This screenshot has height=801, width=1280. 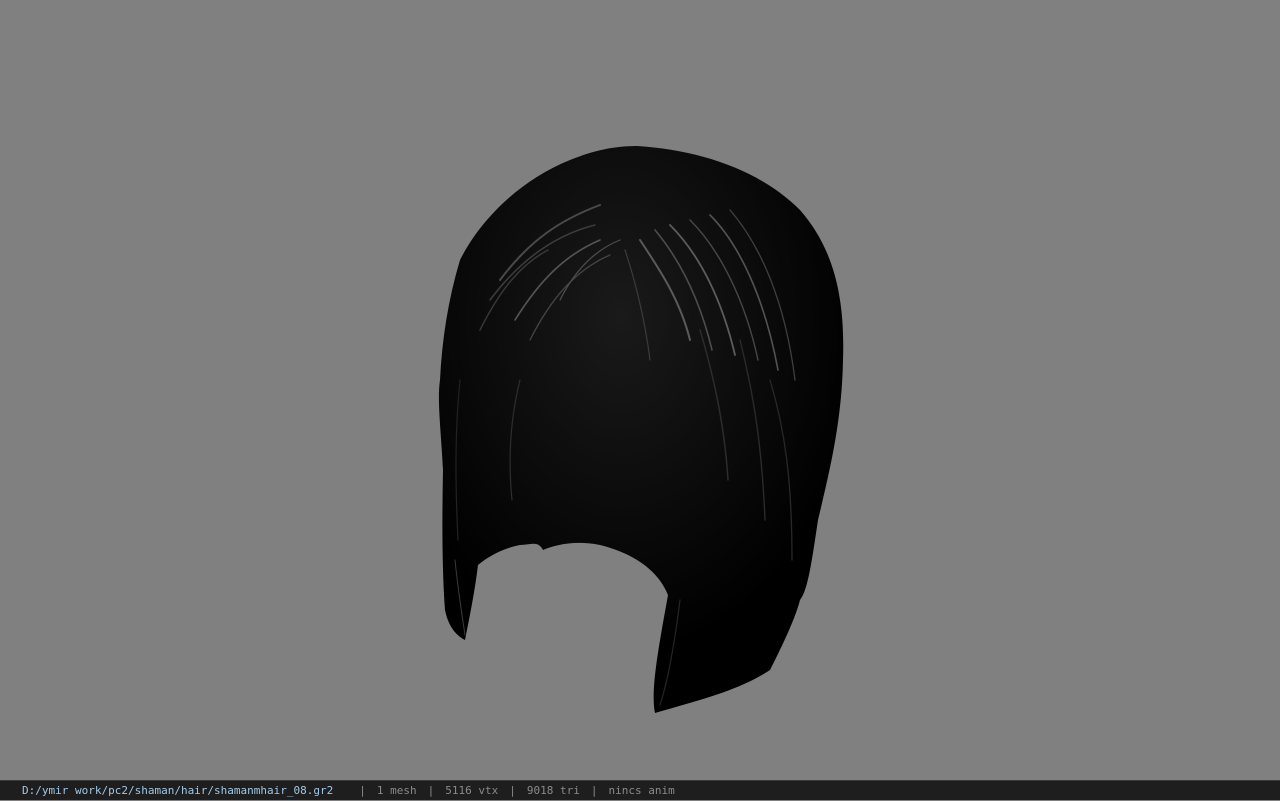 What do you see at coordinates (472, 790) in the screenshot?
I see `vertex-count: 5116 vtx` at bounding box center [472, 790].